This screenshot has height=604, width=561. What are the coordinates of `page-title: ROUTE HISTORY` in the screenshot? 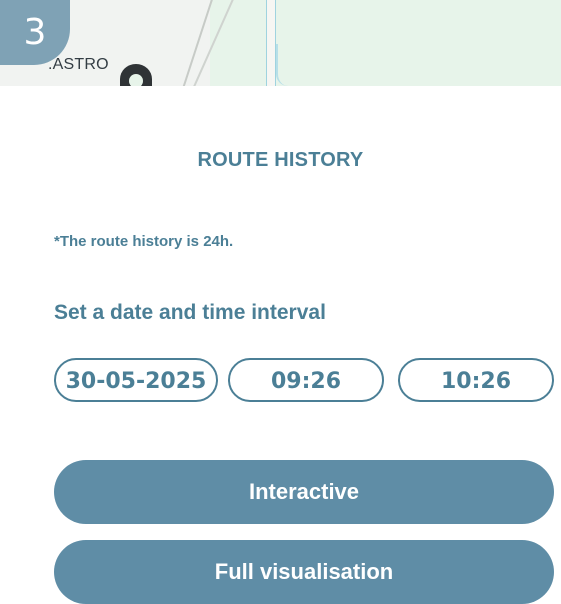 It's located at (280, 160).